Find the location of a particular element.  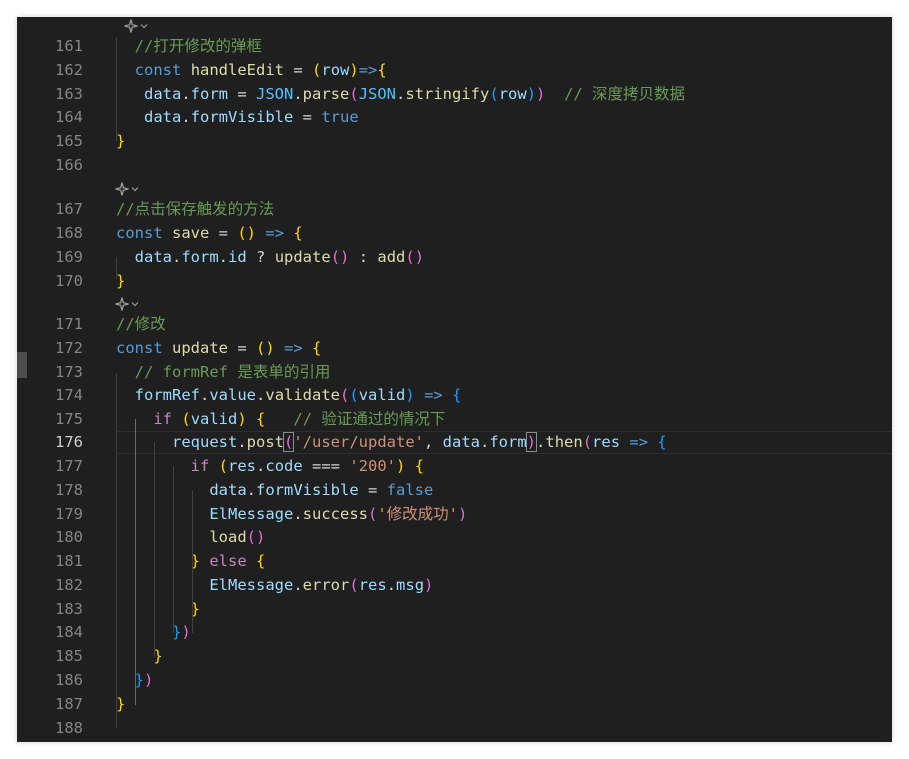

code-line: 188 is located at coordinates (454, 728).